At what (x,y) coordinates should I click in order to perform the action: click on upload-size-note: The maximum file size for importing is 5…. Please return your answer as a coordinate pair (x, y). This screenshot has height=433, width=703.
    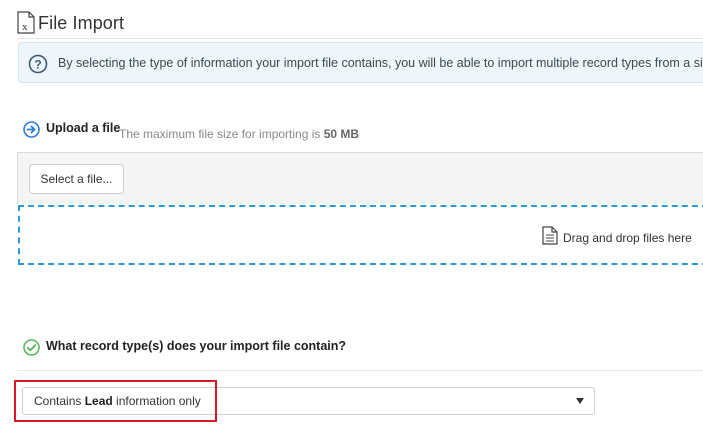
    Looking at the image, I should click on (239, 134).